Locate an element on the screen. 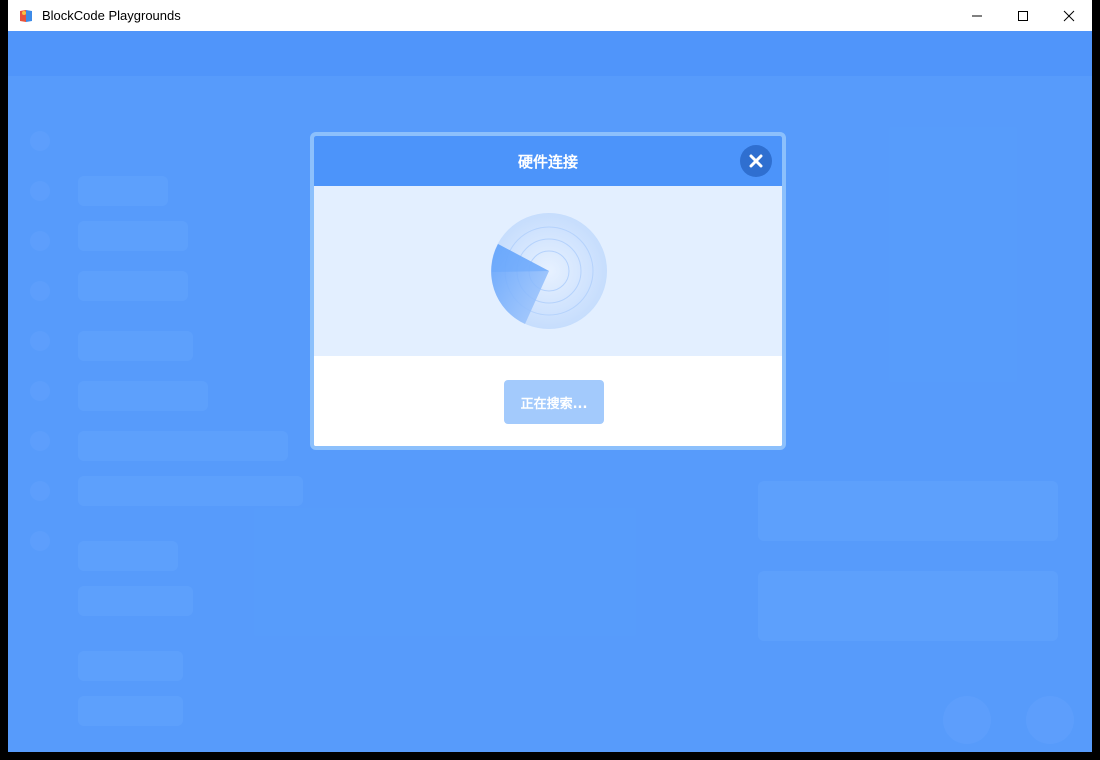  close-window-icon is located at coordinates (1069, 15).